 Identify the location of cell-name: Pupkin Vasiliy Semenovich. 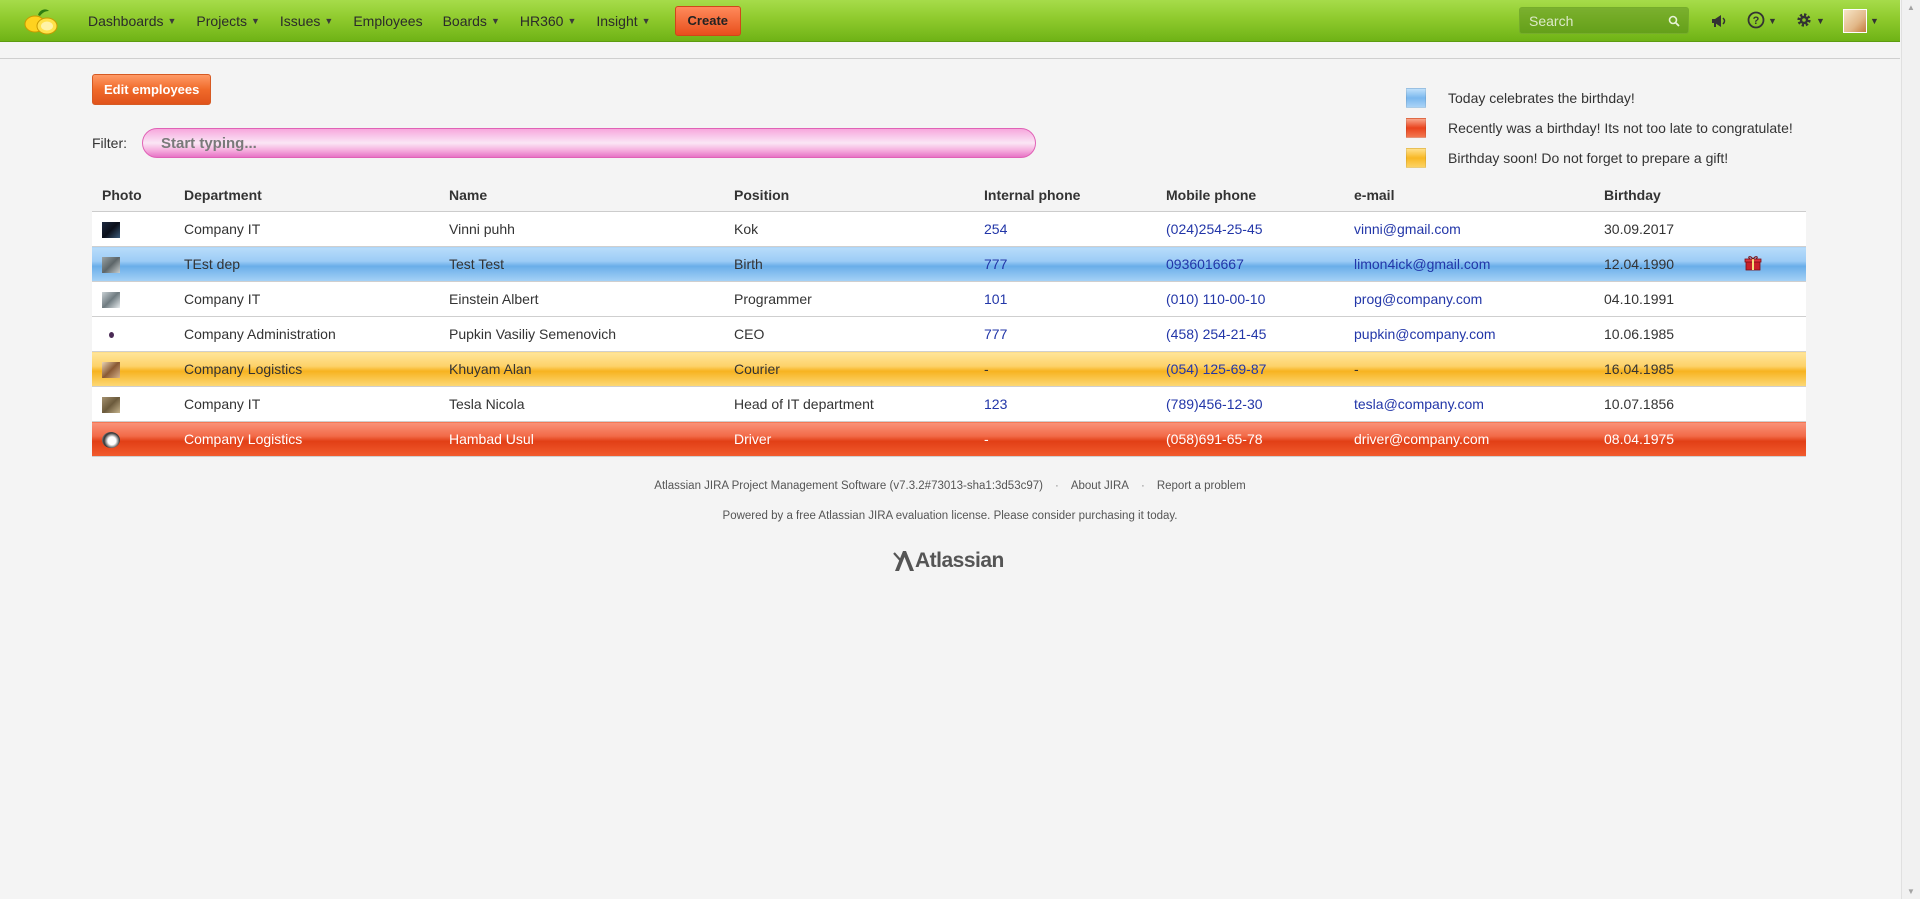
(591, 334).